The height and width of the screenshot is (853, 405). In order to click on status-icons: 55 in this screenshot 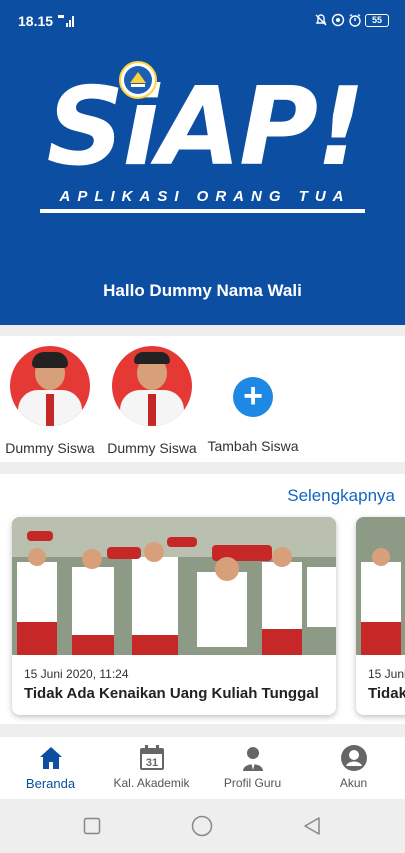, I will do `click(351, 20)`.